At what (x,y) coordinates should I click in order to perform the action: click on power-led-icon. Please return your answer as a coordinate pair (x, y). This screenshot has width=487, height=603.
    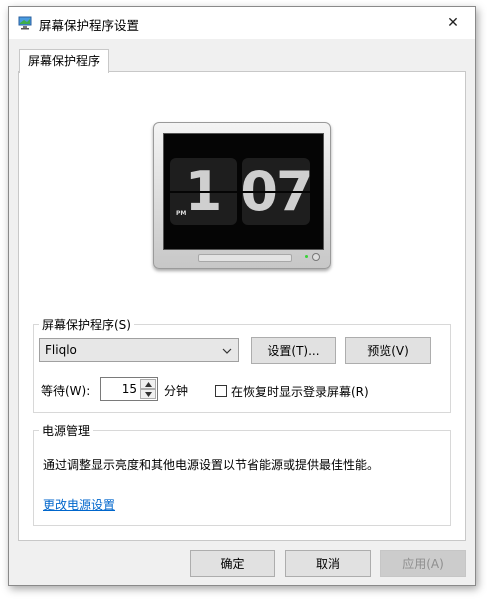
    Looking at the image, I should click on (306, 256).